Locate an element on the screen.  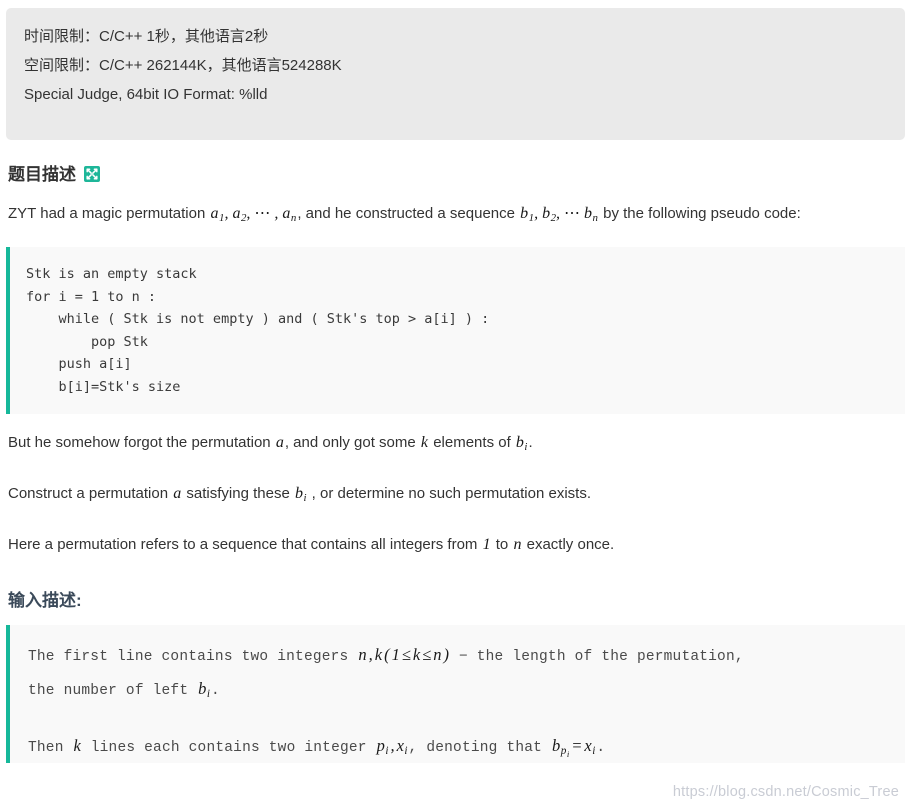
math-k-4: k is located at coordinates (77, 746).